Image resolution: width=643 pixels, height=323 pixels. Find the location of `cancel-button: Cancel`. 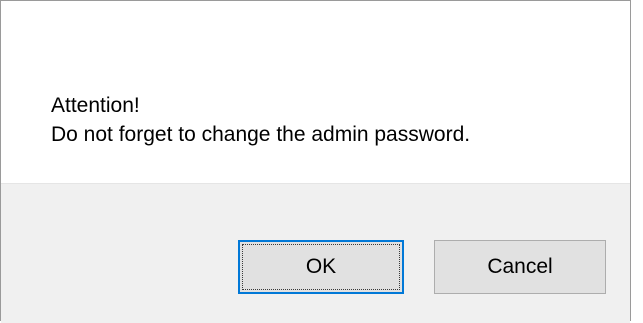

cancel-button: Cancel is located at coordinates (520, 267).